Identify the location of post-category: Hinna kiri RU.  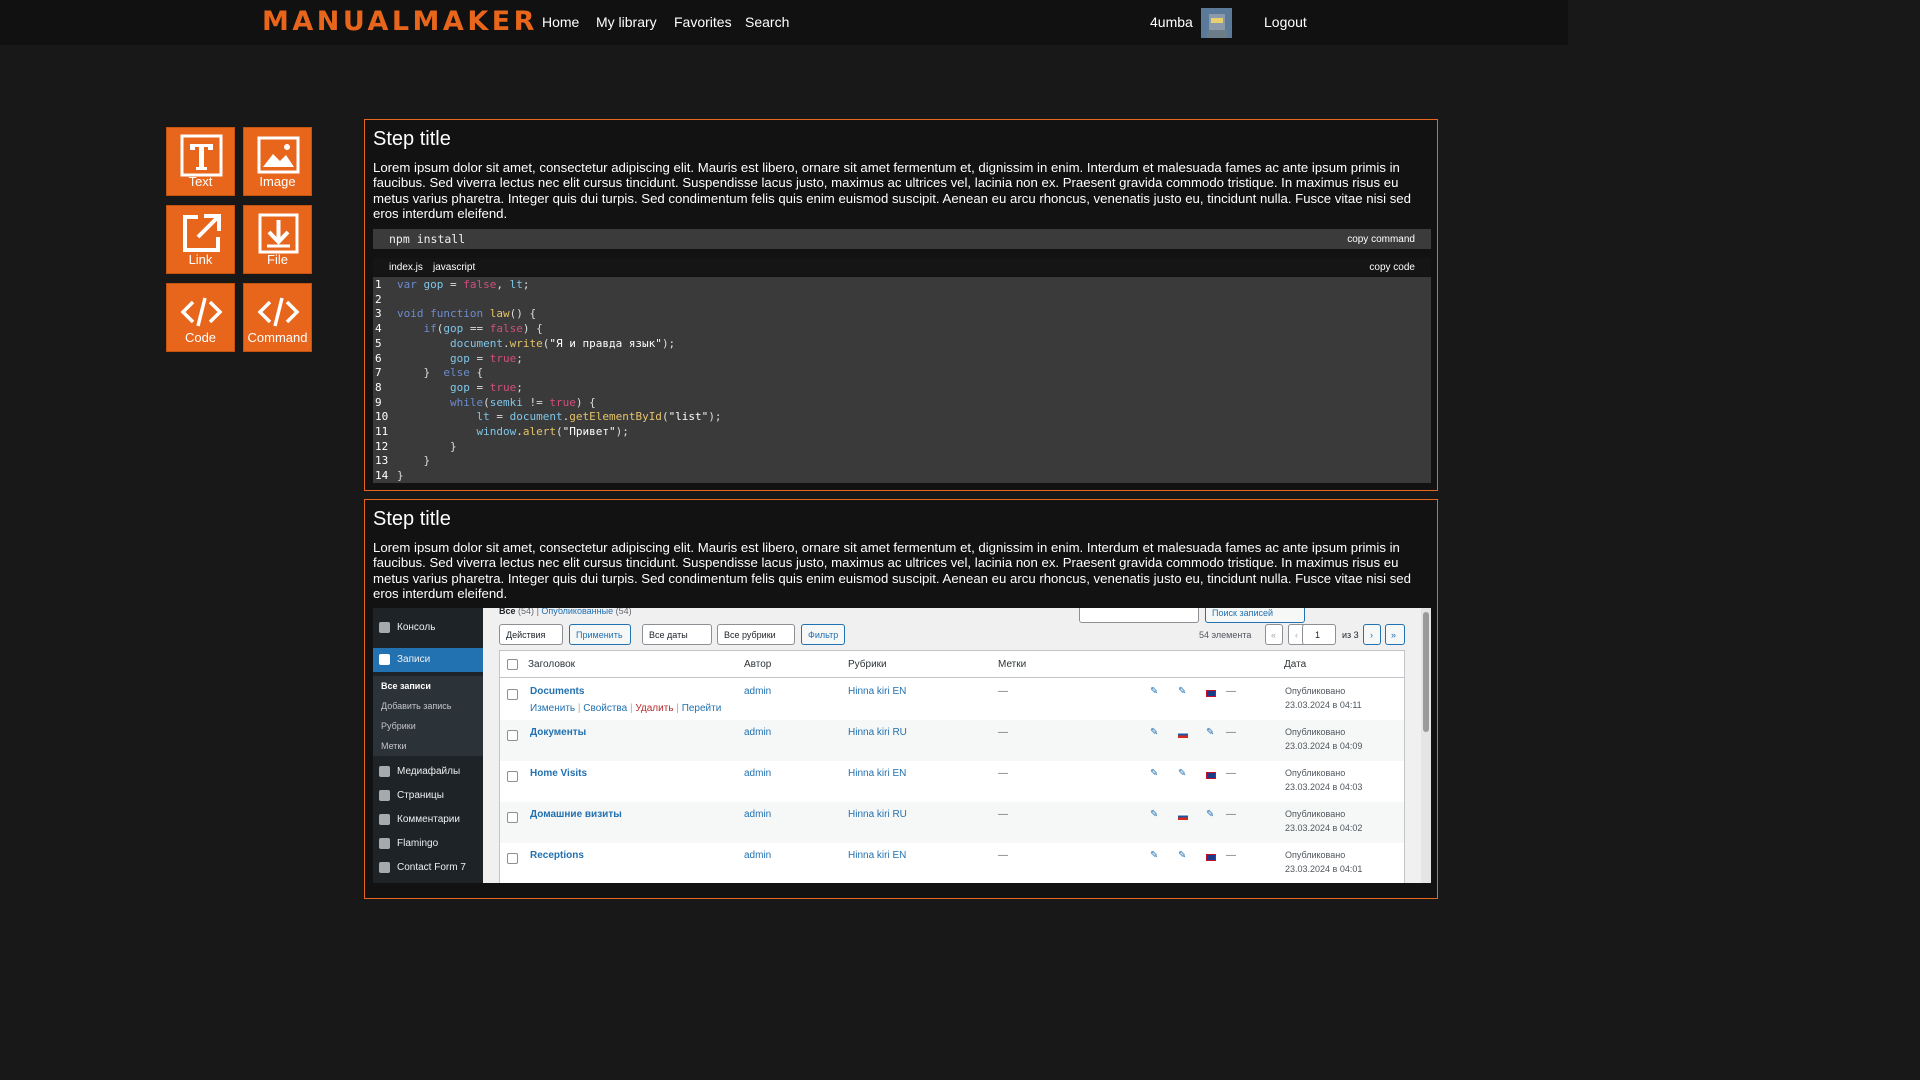
(877, 814).